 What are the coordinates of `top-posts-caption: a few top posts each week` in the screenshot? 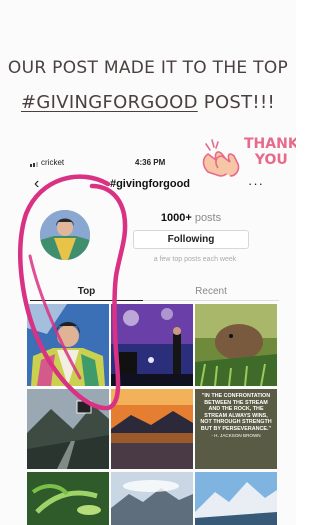 It's located at (195, 259).